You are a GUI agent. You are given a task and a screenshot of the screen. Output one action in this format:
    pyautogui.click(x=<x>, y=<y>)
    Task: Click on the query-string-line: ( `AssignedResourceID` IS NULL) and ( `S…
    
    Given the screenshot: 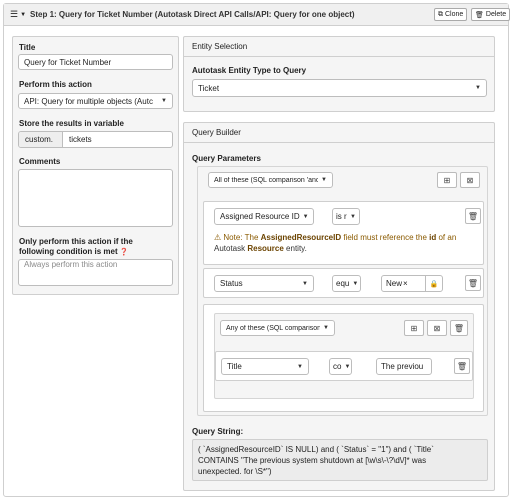 What is the action you would take?
    pyautogui.click(x=316, y=449)
    